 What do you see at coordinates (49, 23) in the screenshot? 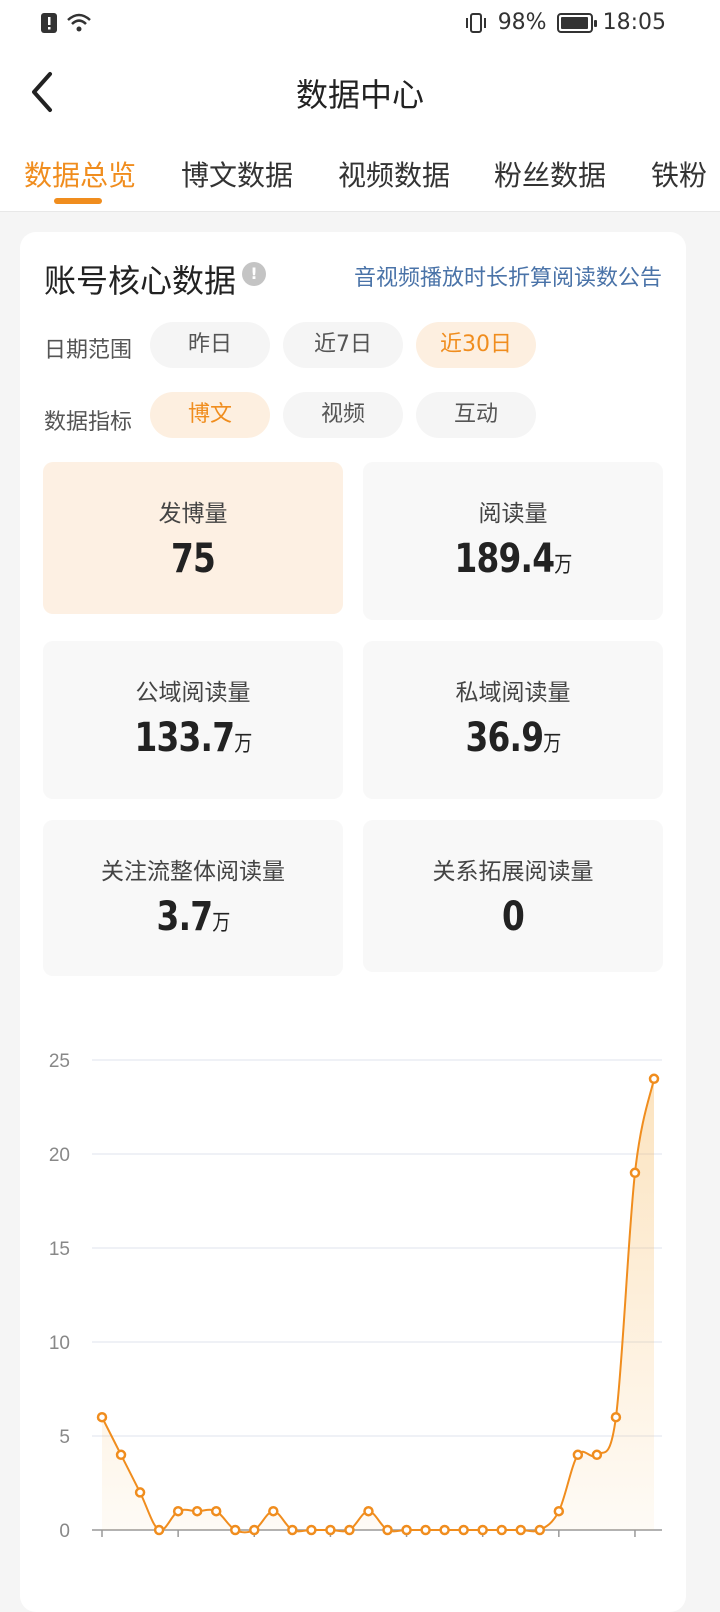
I see `alert-icon` at bounding box center [49, 23].